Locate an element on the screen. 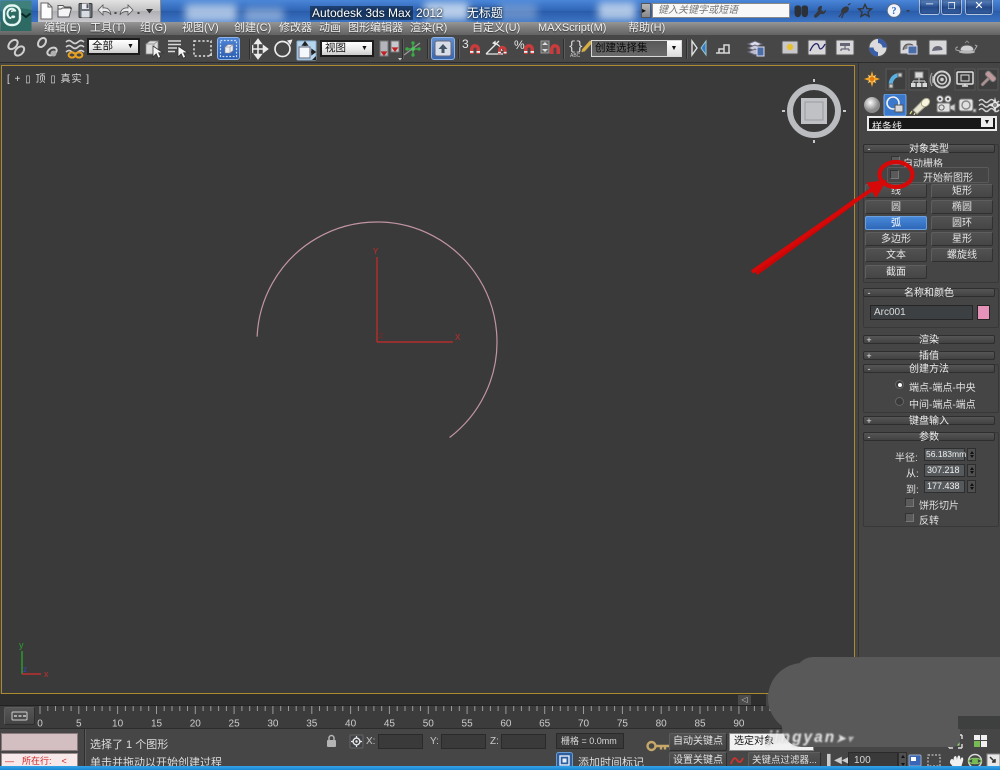 Image resolution: width=1000 pixels, height=770 pixels. svg-text: 65 is located at coordinates (545, 724).